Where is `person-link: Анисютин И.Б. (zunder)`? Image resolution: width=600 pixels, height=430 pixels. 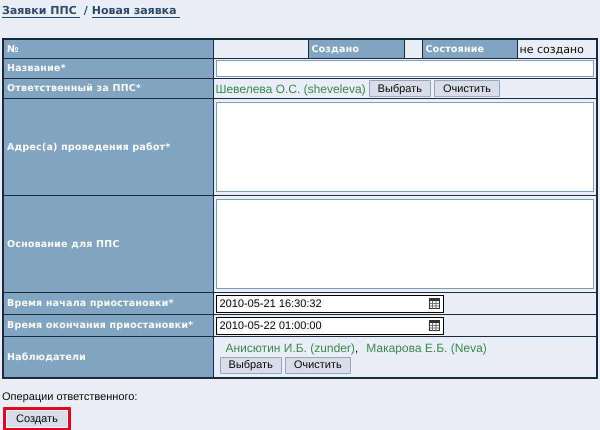 person-link: Анисютин И.Б. (zunder) is located at coordinates (290, 347).